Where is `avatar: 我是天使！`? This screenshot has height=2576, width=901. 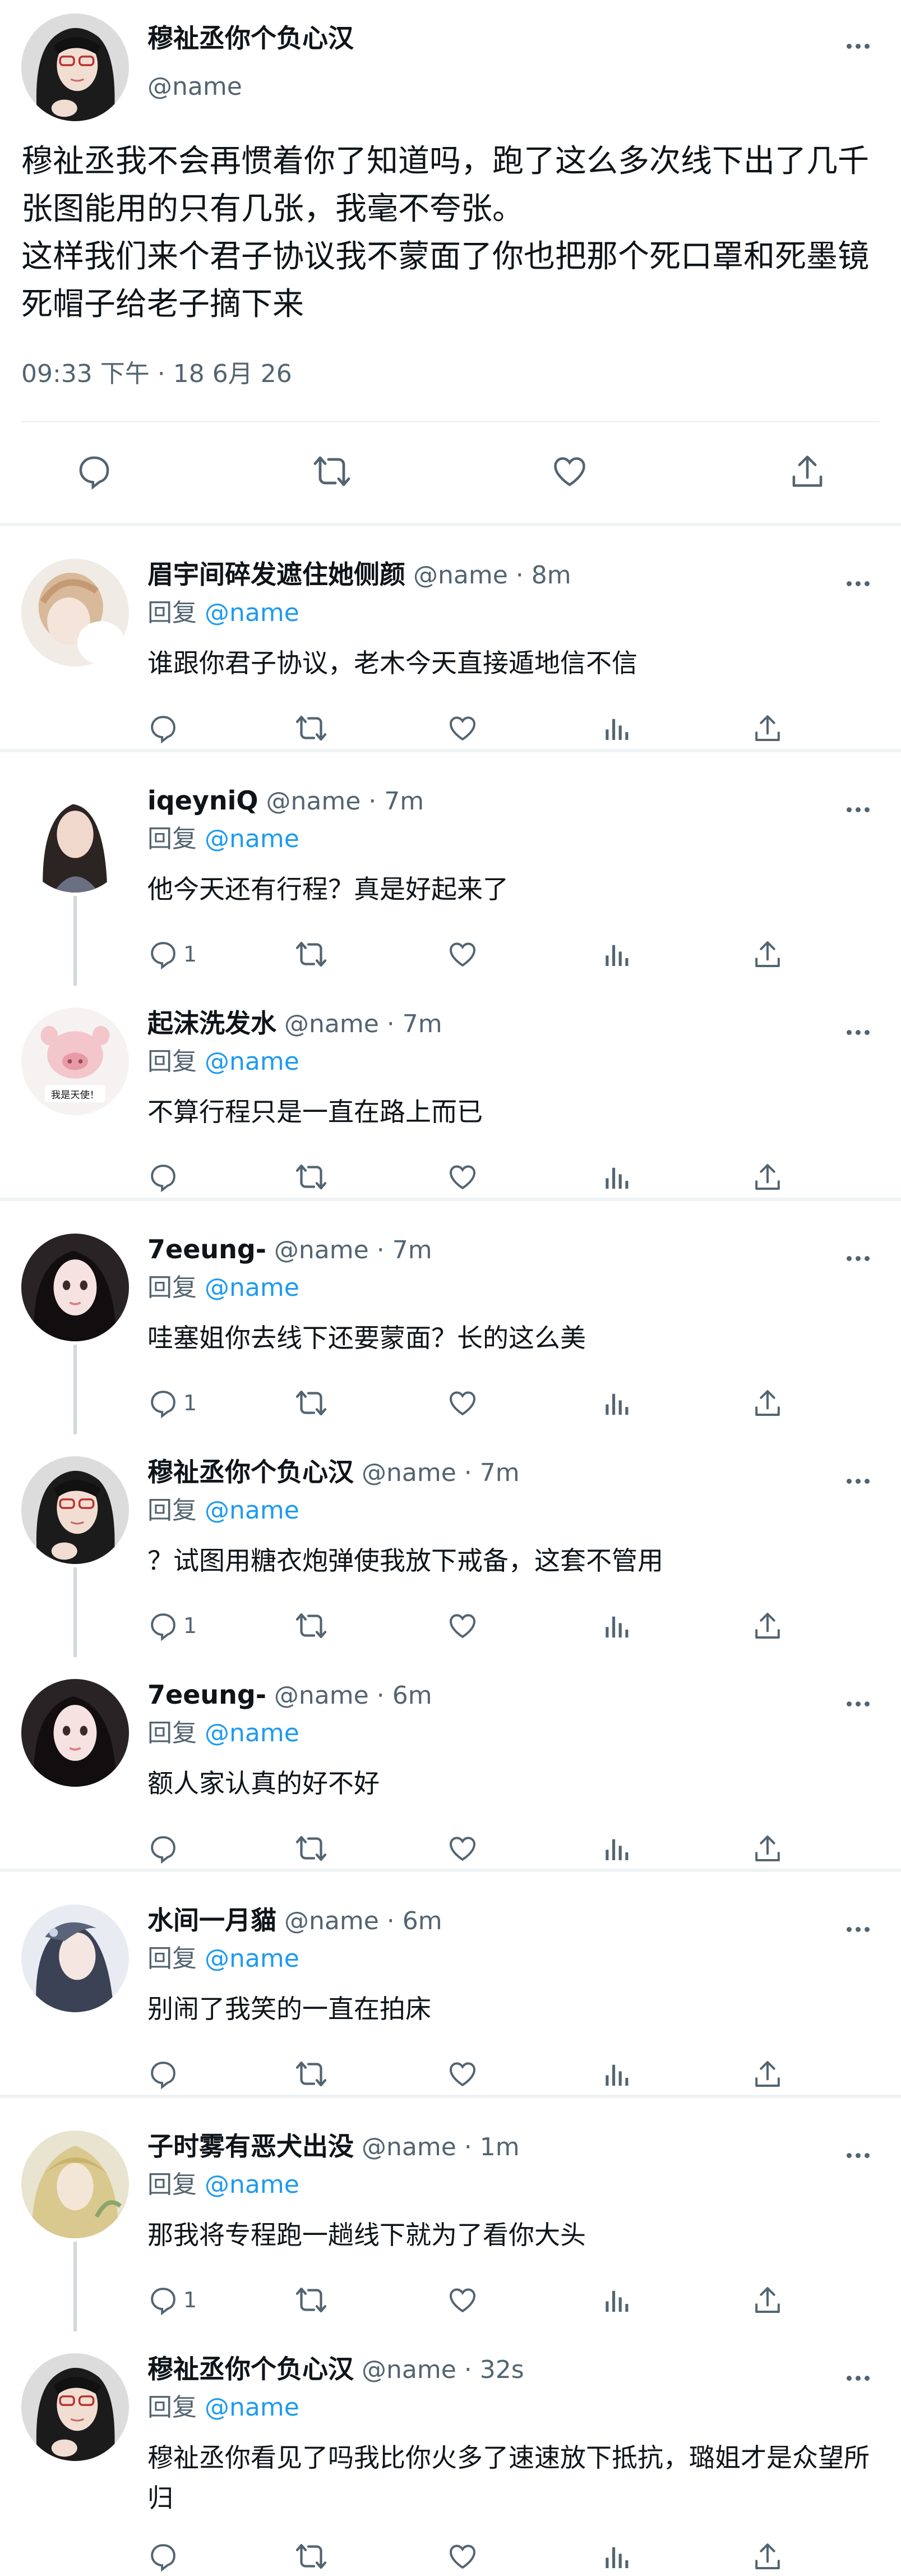
avatar: 我是天使！ is located at coordinates (75, 1061).